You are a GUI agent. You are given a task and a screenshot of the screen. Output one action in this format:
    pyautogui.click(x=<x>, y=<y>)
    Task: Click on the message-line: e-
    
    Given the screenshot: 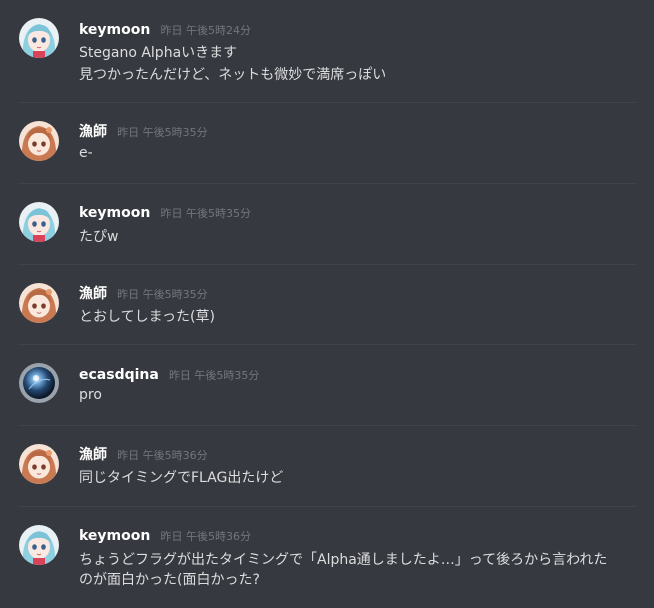 What is the action you would take?
    pyautogui.click(x=86, y=153)
    